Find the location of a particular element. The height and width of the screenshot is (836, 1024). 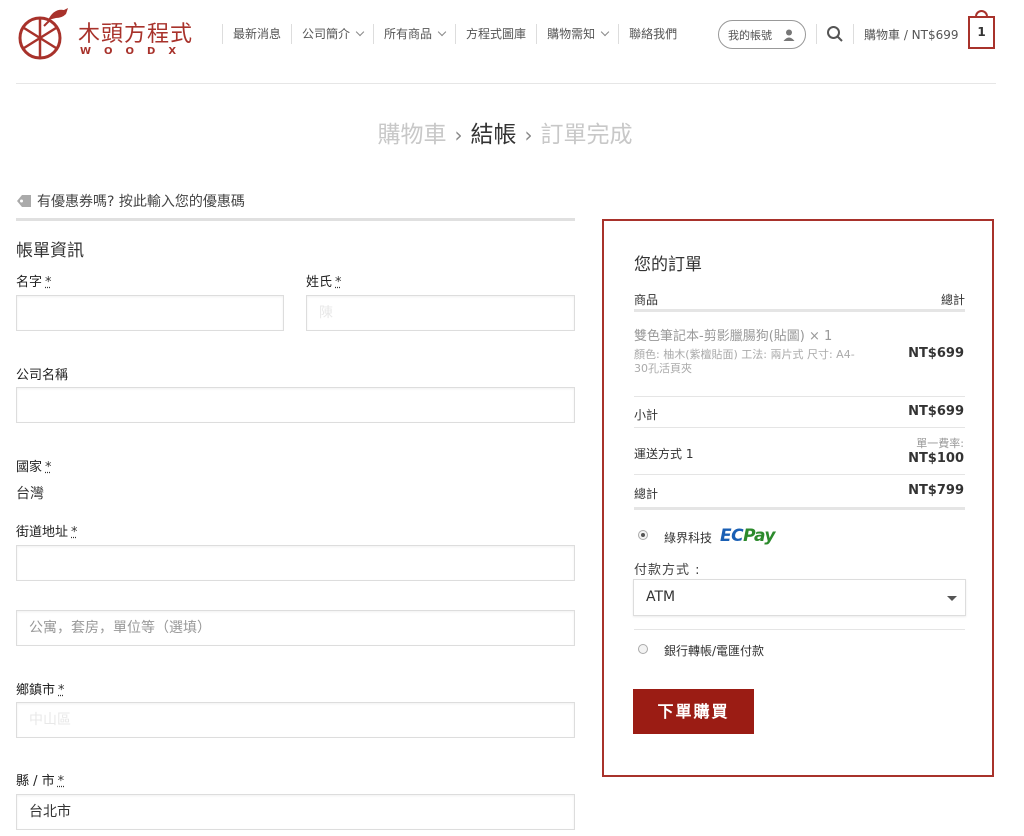

state-label: 縣 / 市 * is located at coordinates (40, 779).